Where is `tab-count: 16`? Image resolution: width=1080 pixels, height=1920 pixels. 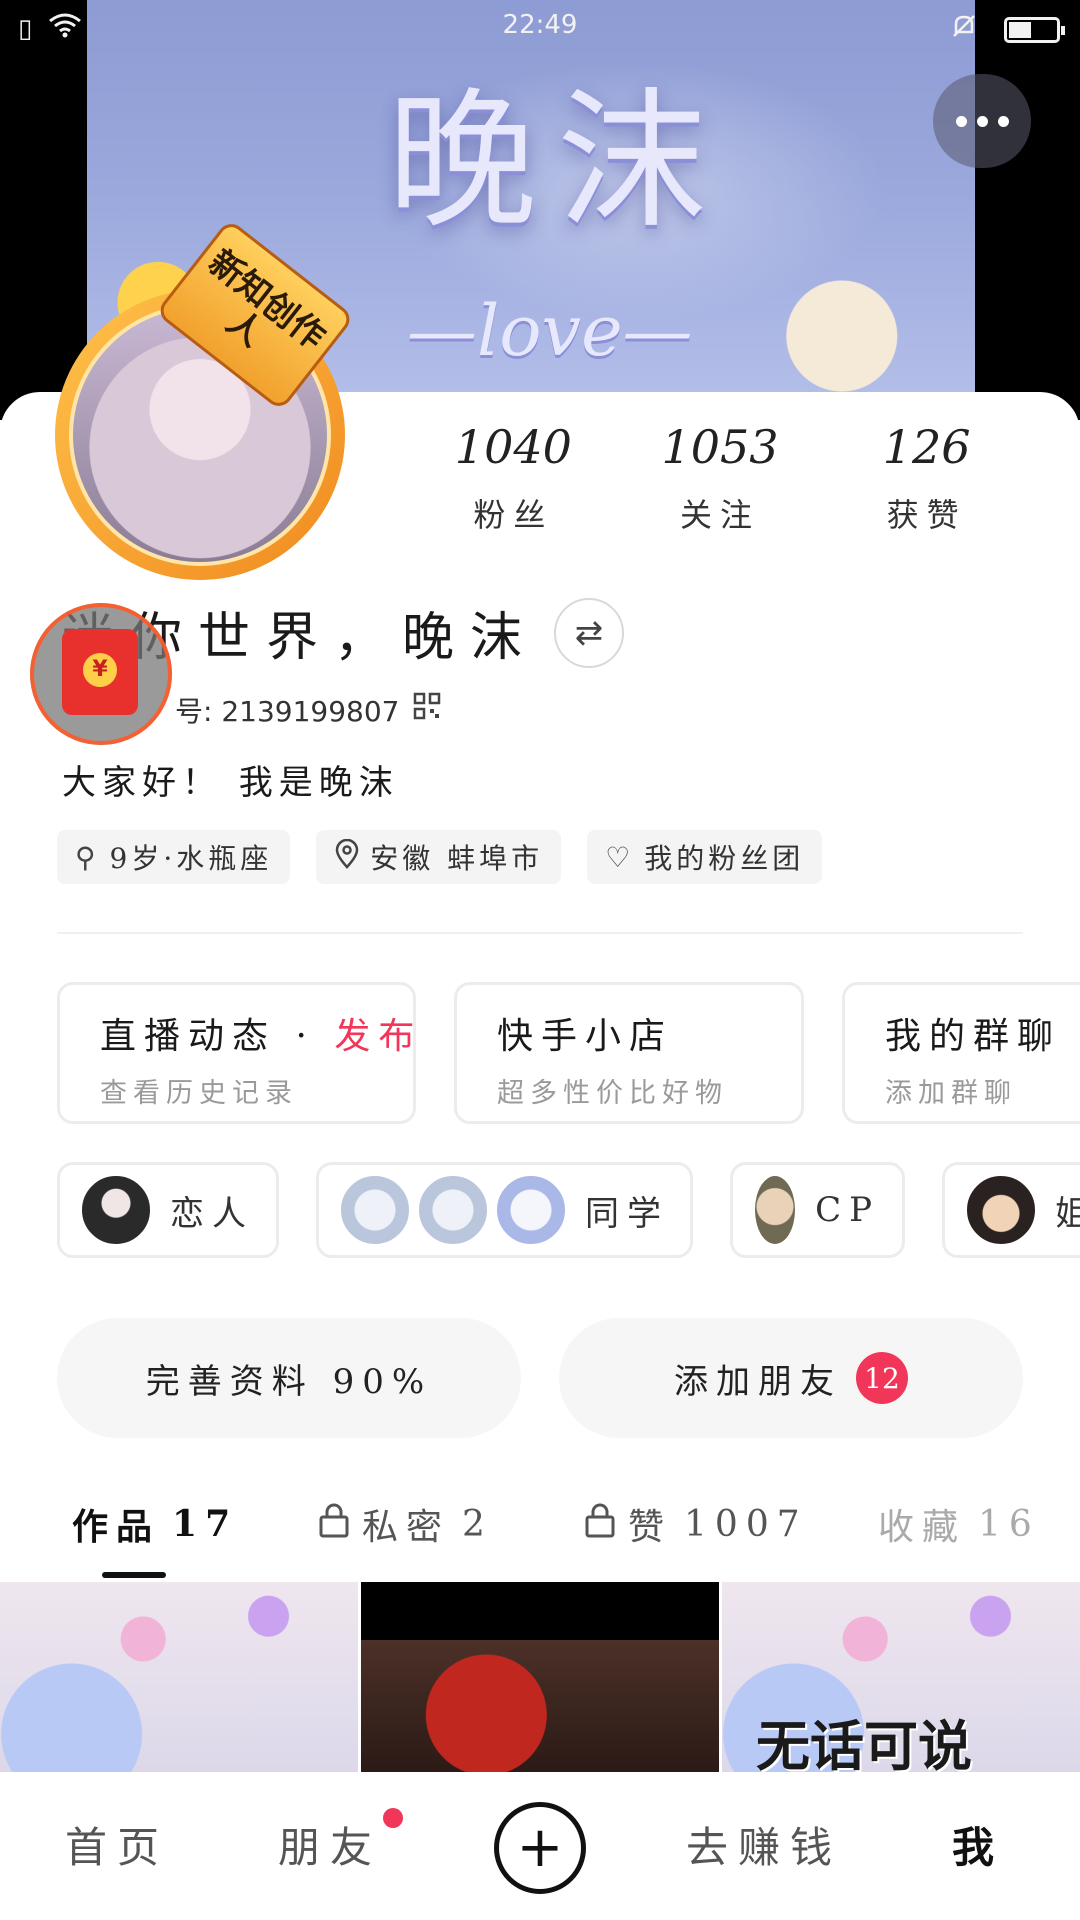 tab-count: 16 is located at coordinates (1009, 1524).